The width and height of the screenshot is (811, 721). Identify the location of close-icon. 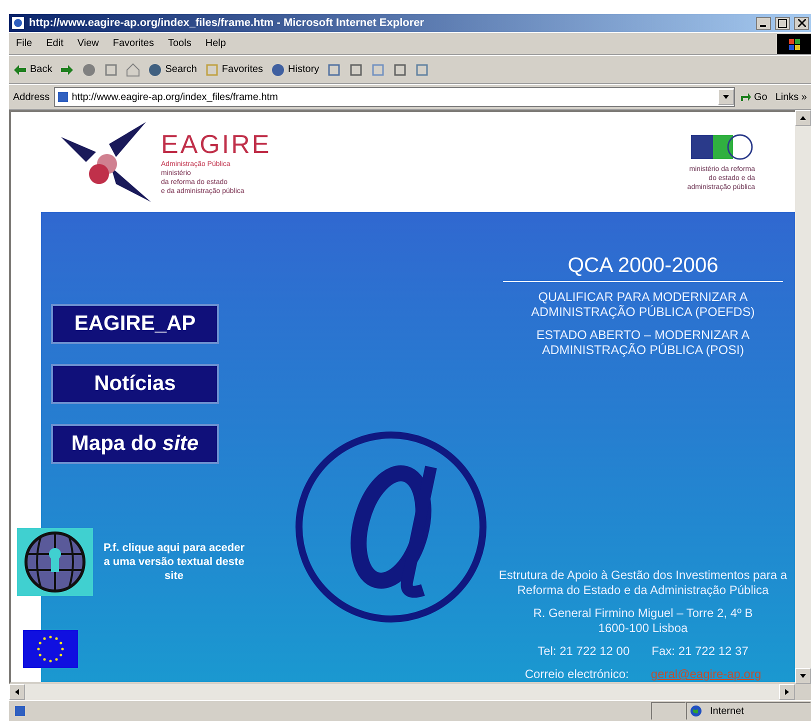
(802, 23).